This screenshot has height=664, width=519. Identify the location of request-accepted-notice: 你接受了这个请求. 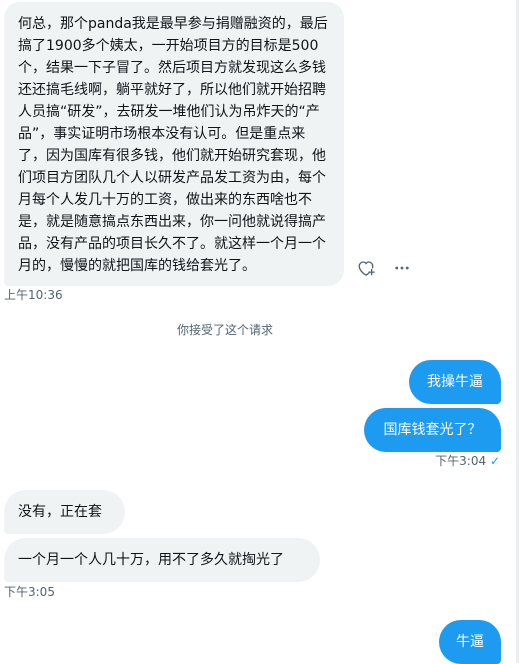
(224, 330).